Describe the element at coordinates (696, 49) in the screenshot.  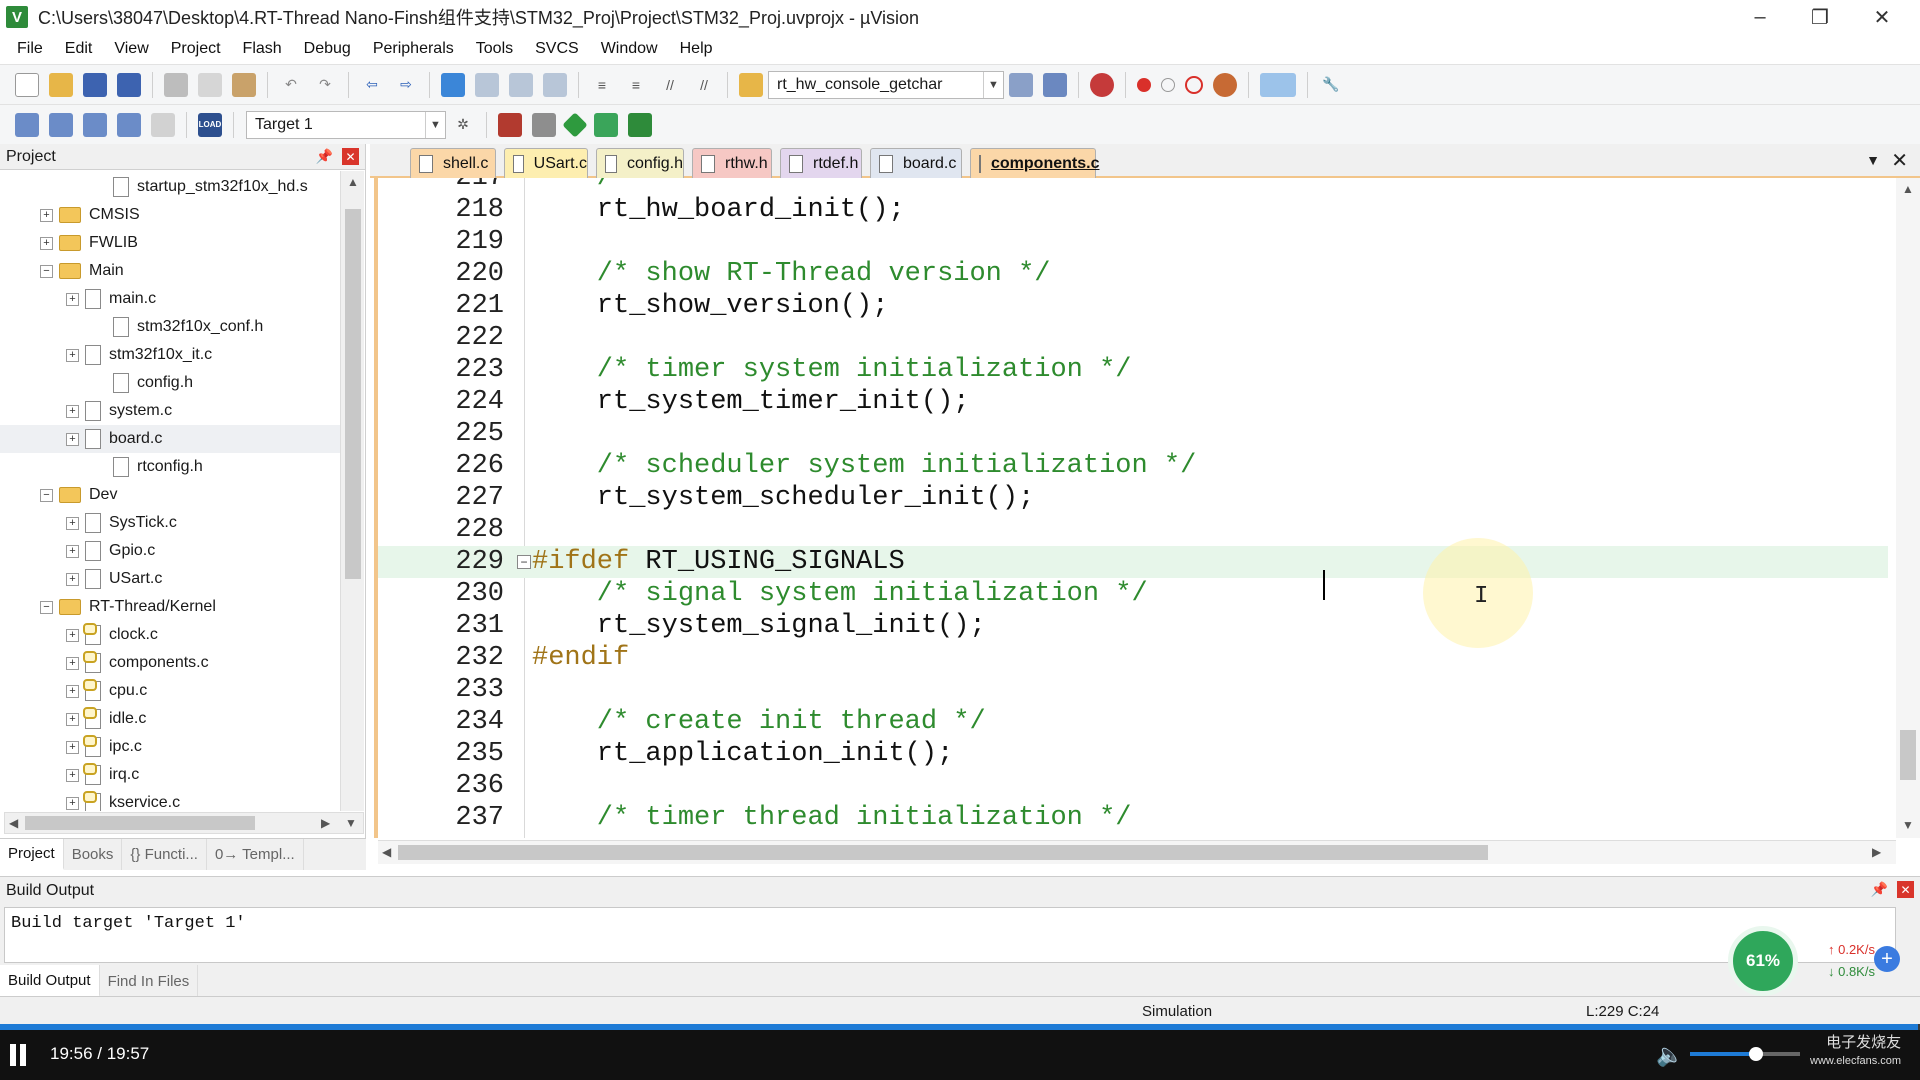
I see `menu-help: Help` at that location.